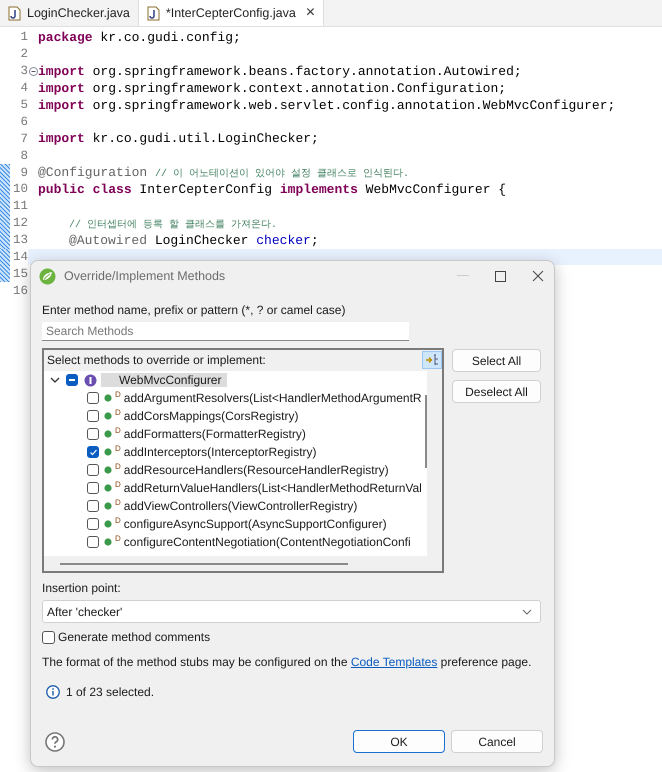  What do you see at coordinates (225, 331) in the screenshot?
I see `search-field: Search Methods` at bounding box center [225, 331].